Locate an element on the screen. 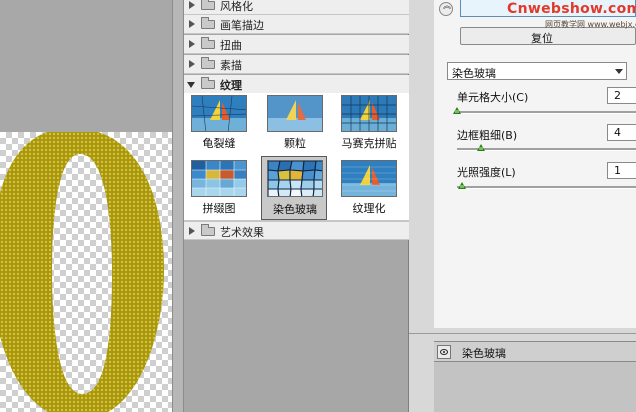 The image size is (636, 412). watermark-subtitle: 网页教学网 www.webjx.com is located at coordinates (590, 24).